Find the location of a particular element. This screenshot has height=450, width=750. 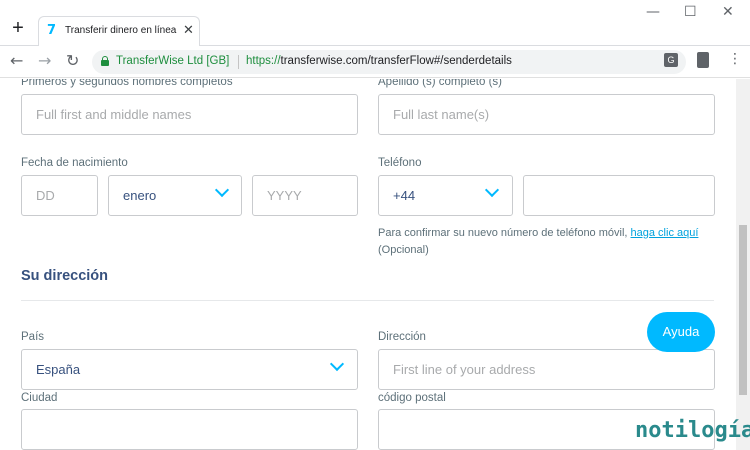

birth-day-placeholder: DD is located at coordinates (45, 195).